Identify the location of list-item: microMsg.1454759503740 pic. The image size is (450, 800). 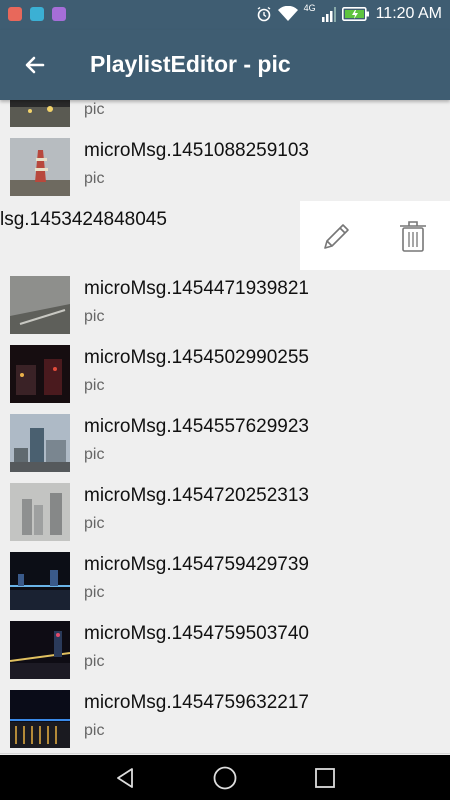
(225, 650).